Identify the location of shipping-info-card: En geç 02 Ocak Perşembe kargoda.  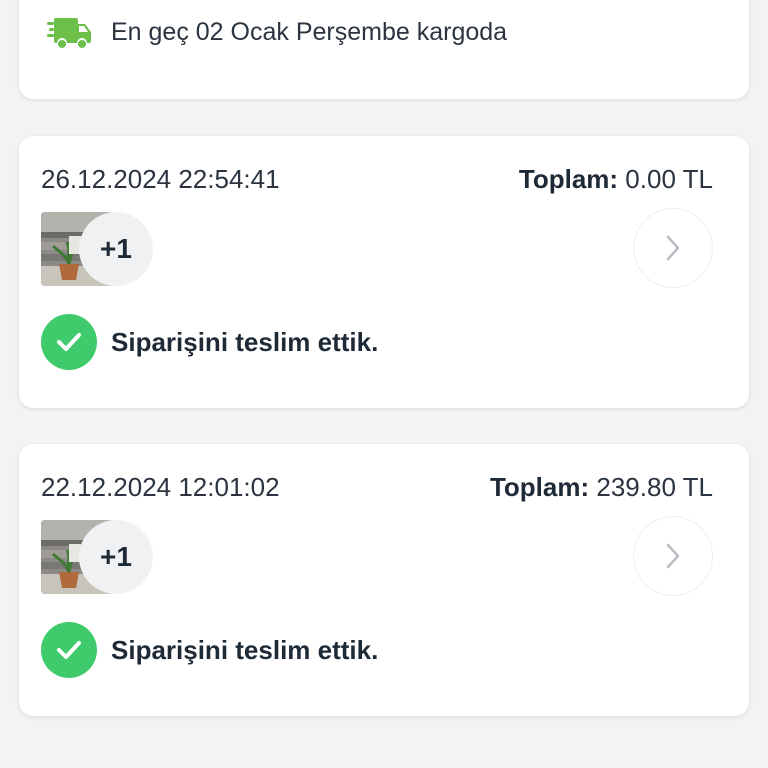
(384, 49).